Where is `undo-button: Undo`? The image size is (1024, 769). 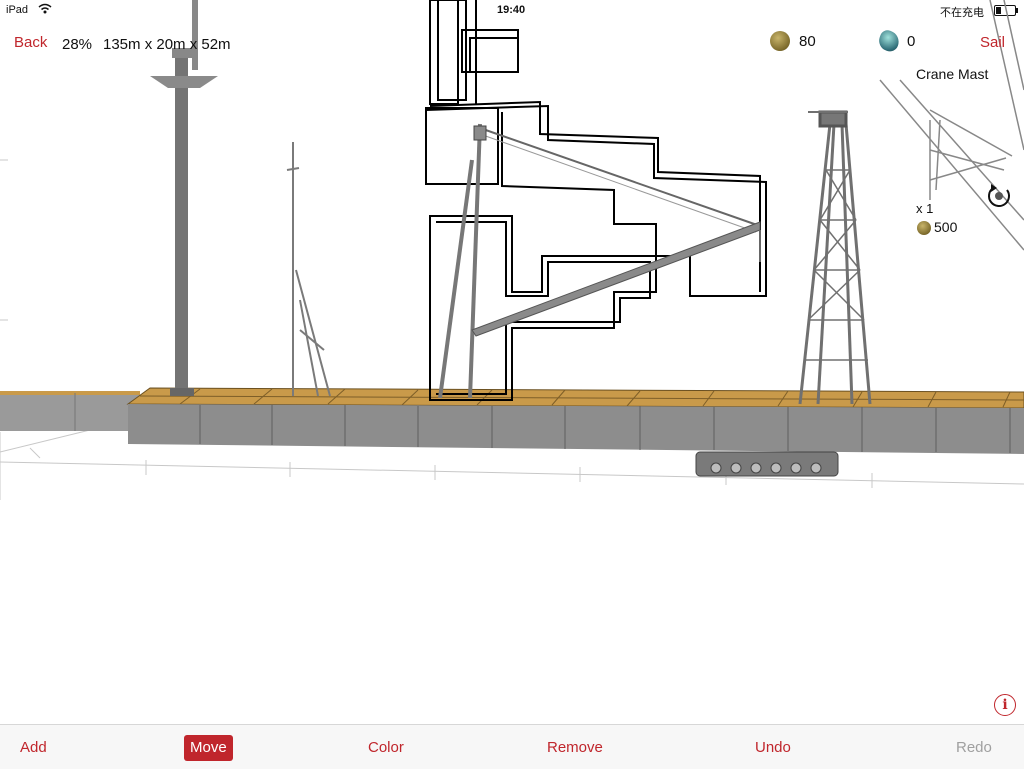
undo-button: Undo is located at coordinates (773, 748).